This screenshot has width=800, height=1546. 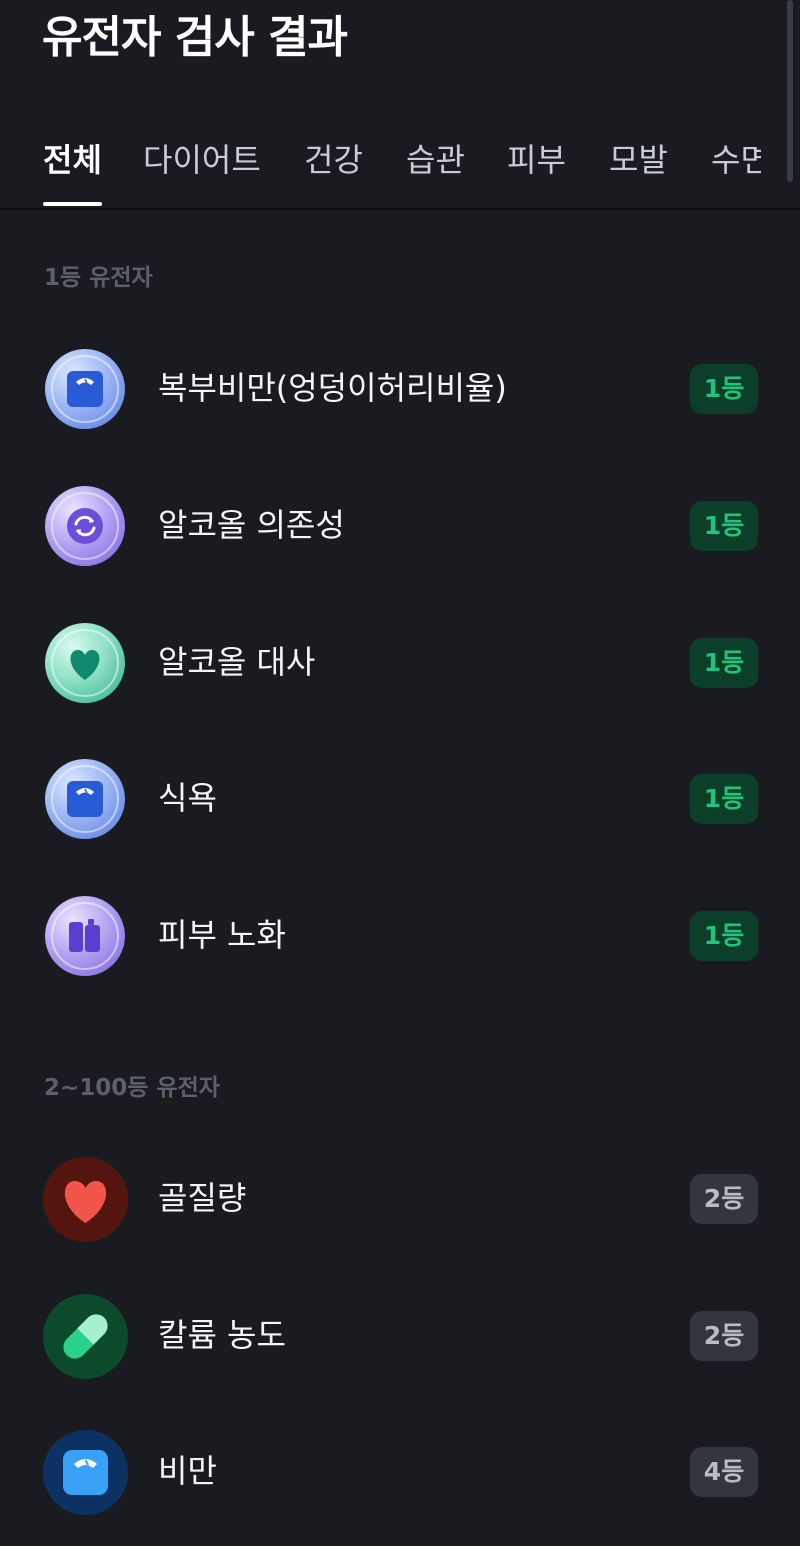 I want to click on category-tabs: 전체 다이어트 건강 습관 피부 모발 수면, so click(x=400, y=170).